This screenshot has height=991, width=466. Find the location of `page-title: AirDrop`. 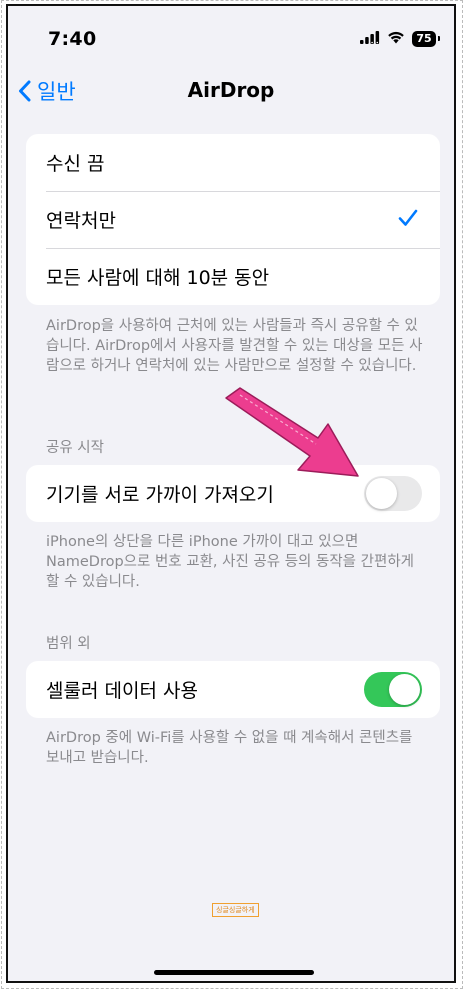

page-title: AirDrop is located at coordinates (231, 90).